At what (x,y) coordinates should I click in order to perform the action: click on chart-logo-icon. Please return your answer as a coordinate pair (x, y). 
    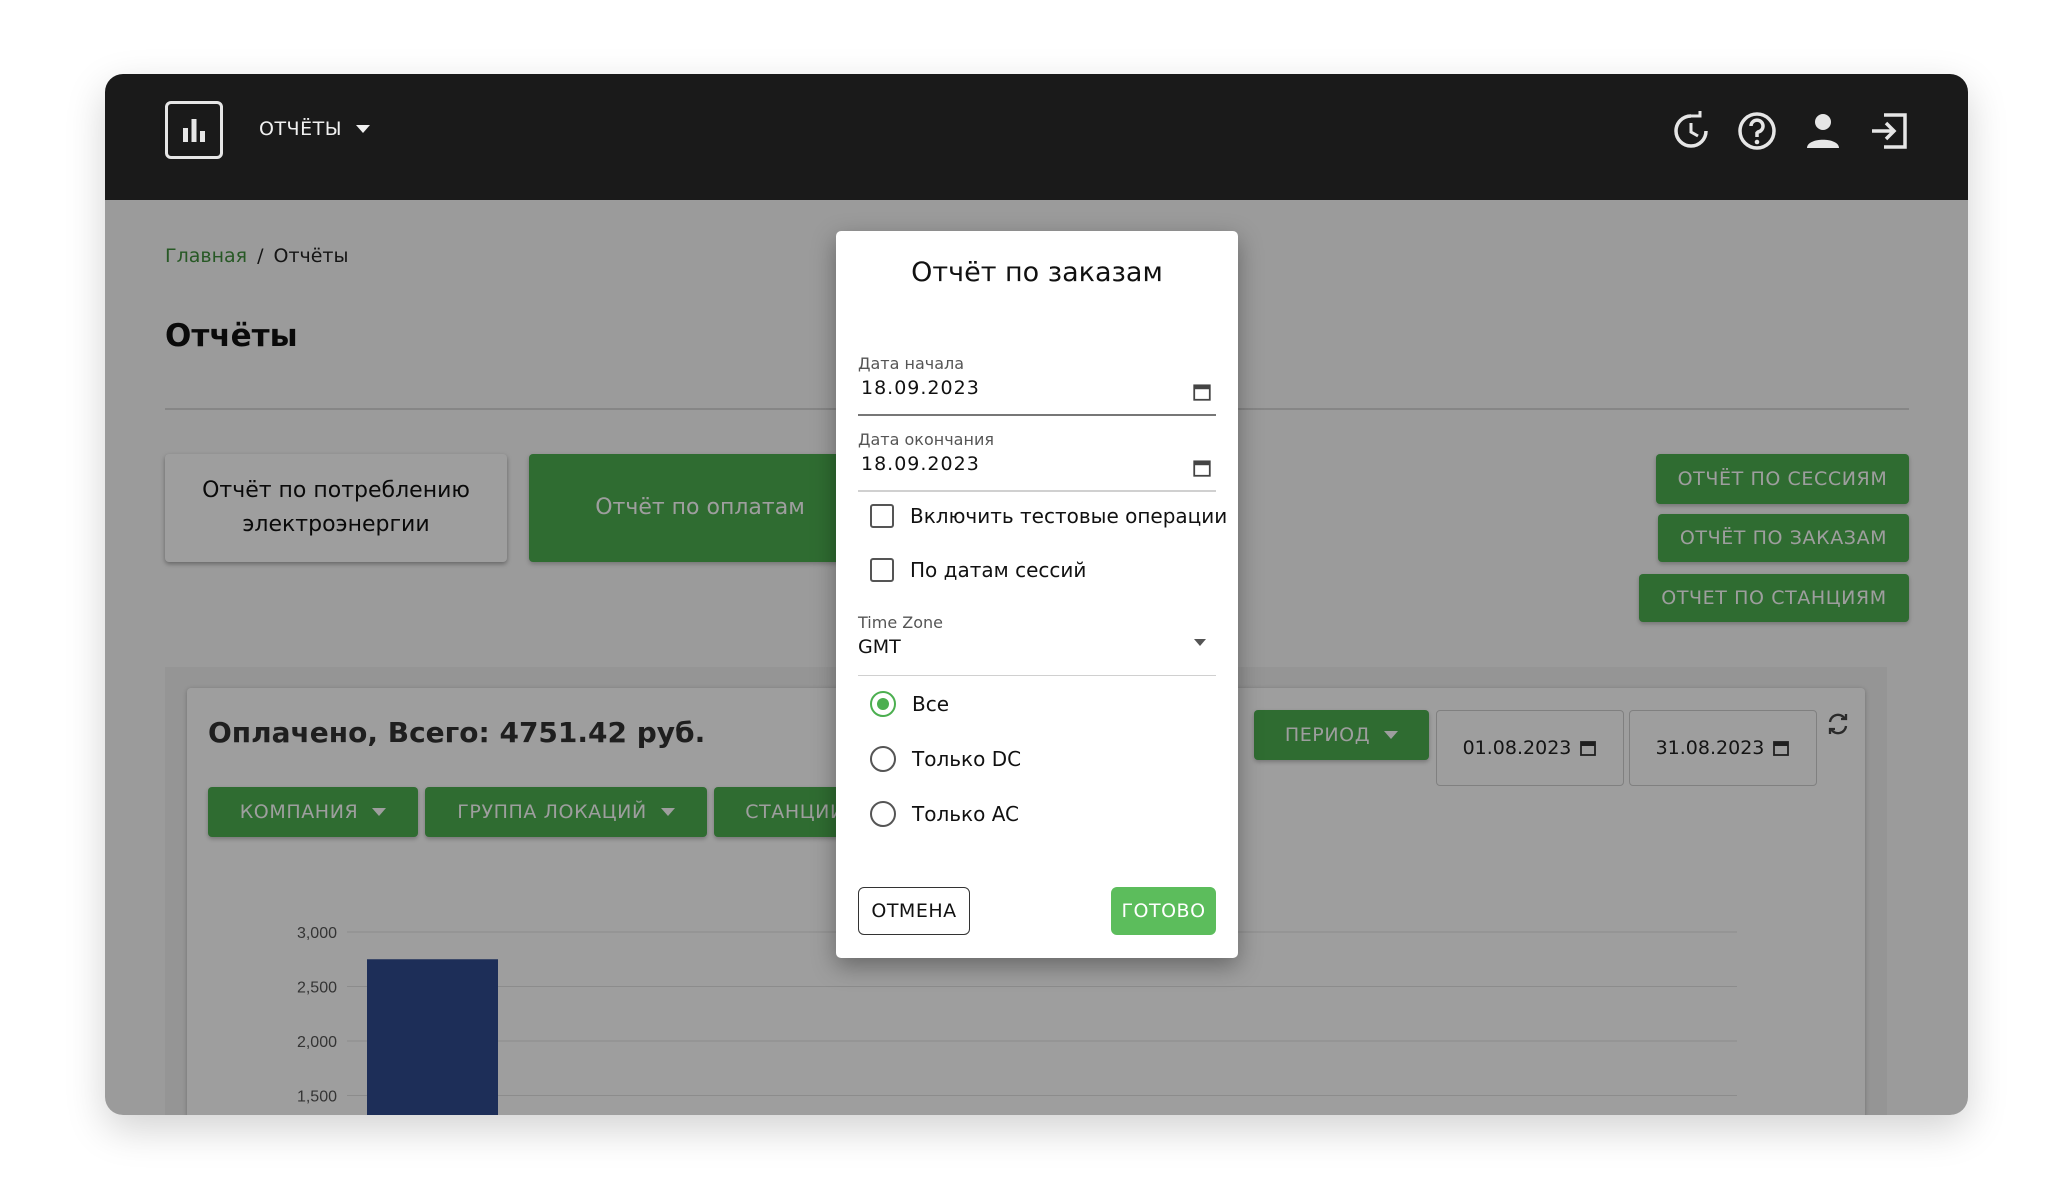
    Looking at the image, I should click on (194, 130).